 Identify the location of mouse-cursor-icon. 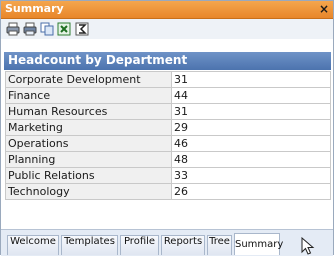
(308, 246).